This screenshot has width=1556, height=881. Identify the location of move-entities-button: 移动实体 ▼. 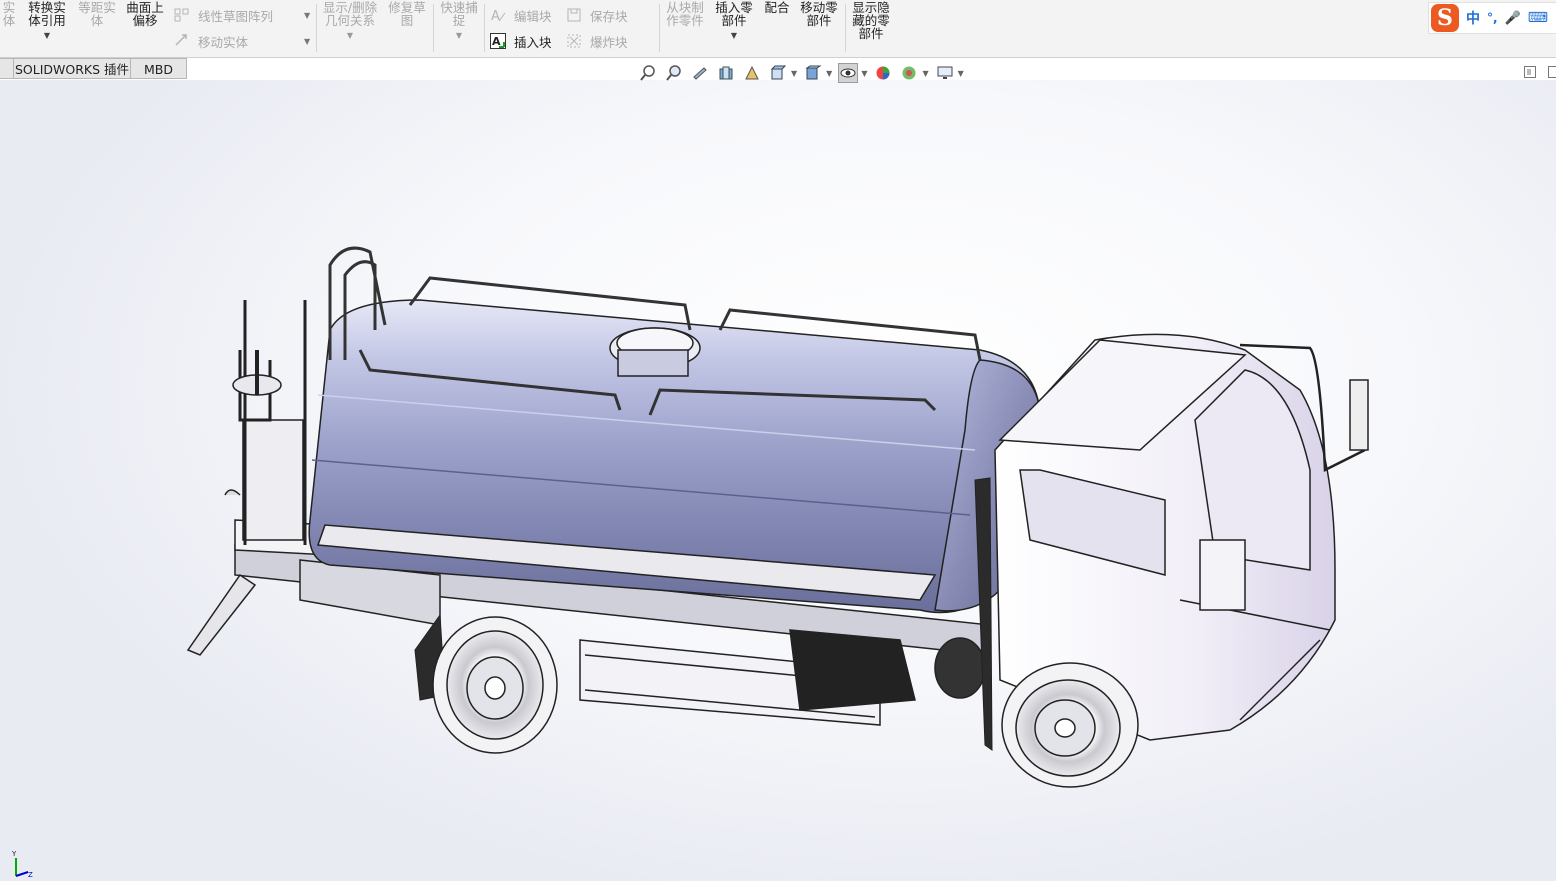
(243, 41).